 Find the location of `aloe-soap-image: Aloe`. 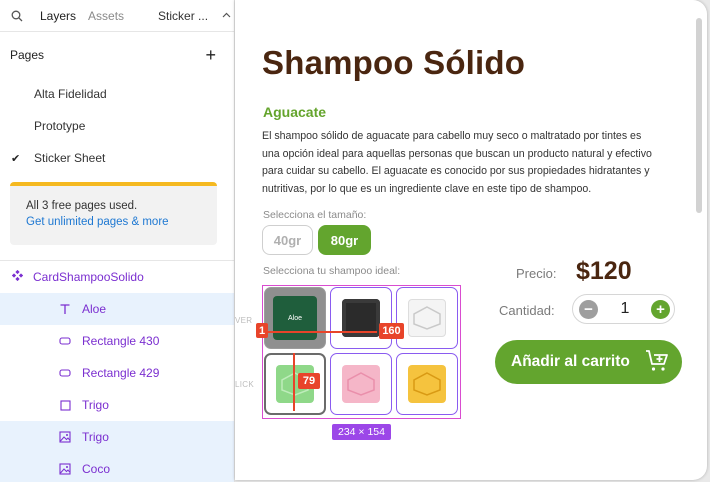

aloe-soap-image: Aloe is located at coordinates (295, 318).